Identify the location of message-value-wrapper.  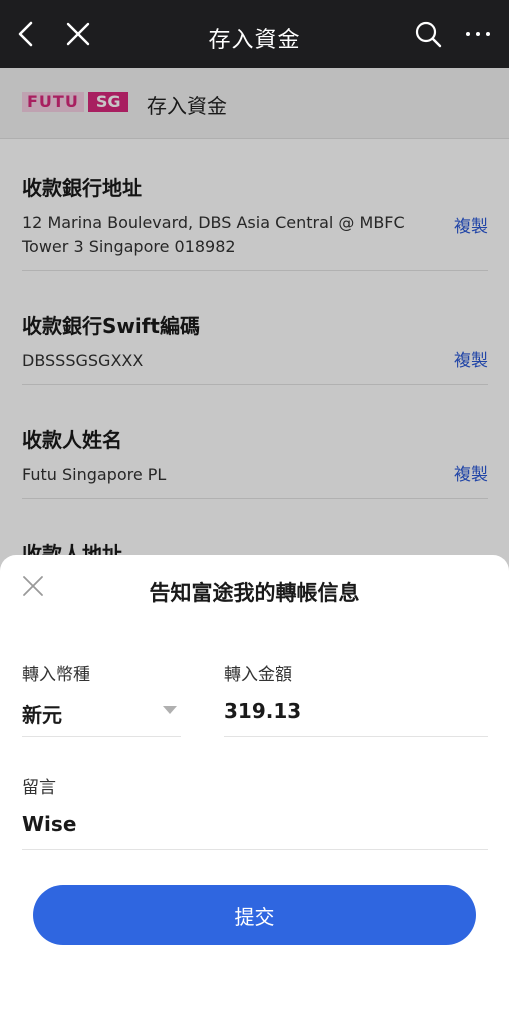
(255, 827).